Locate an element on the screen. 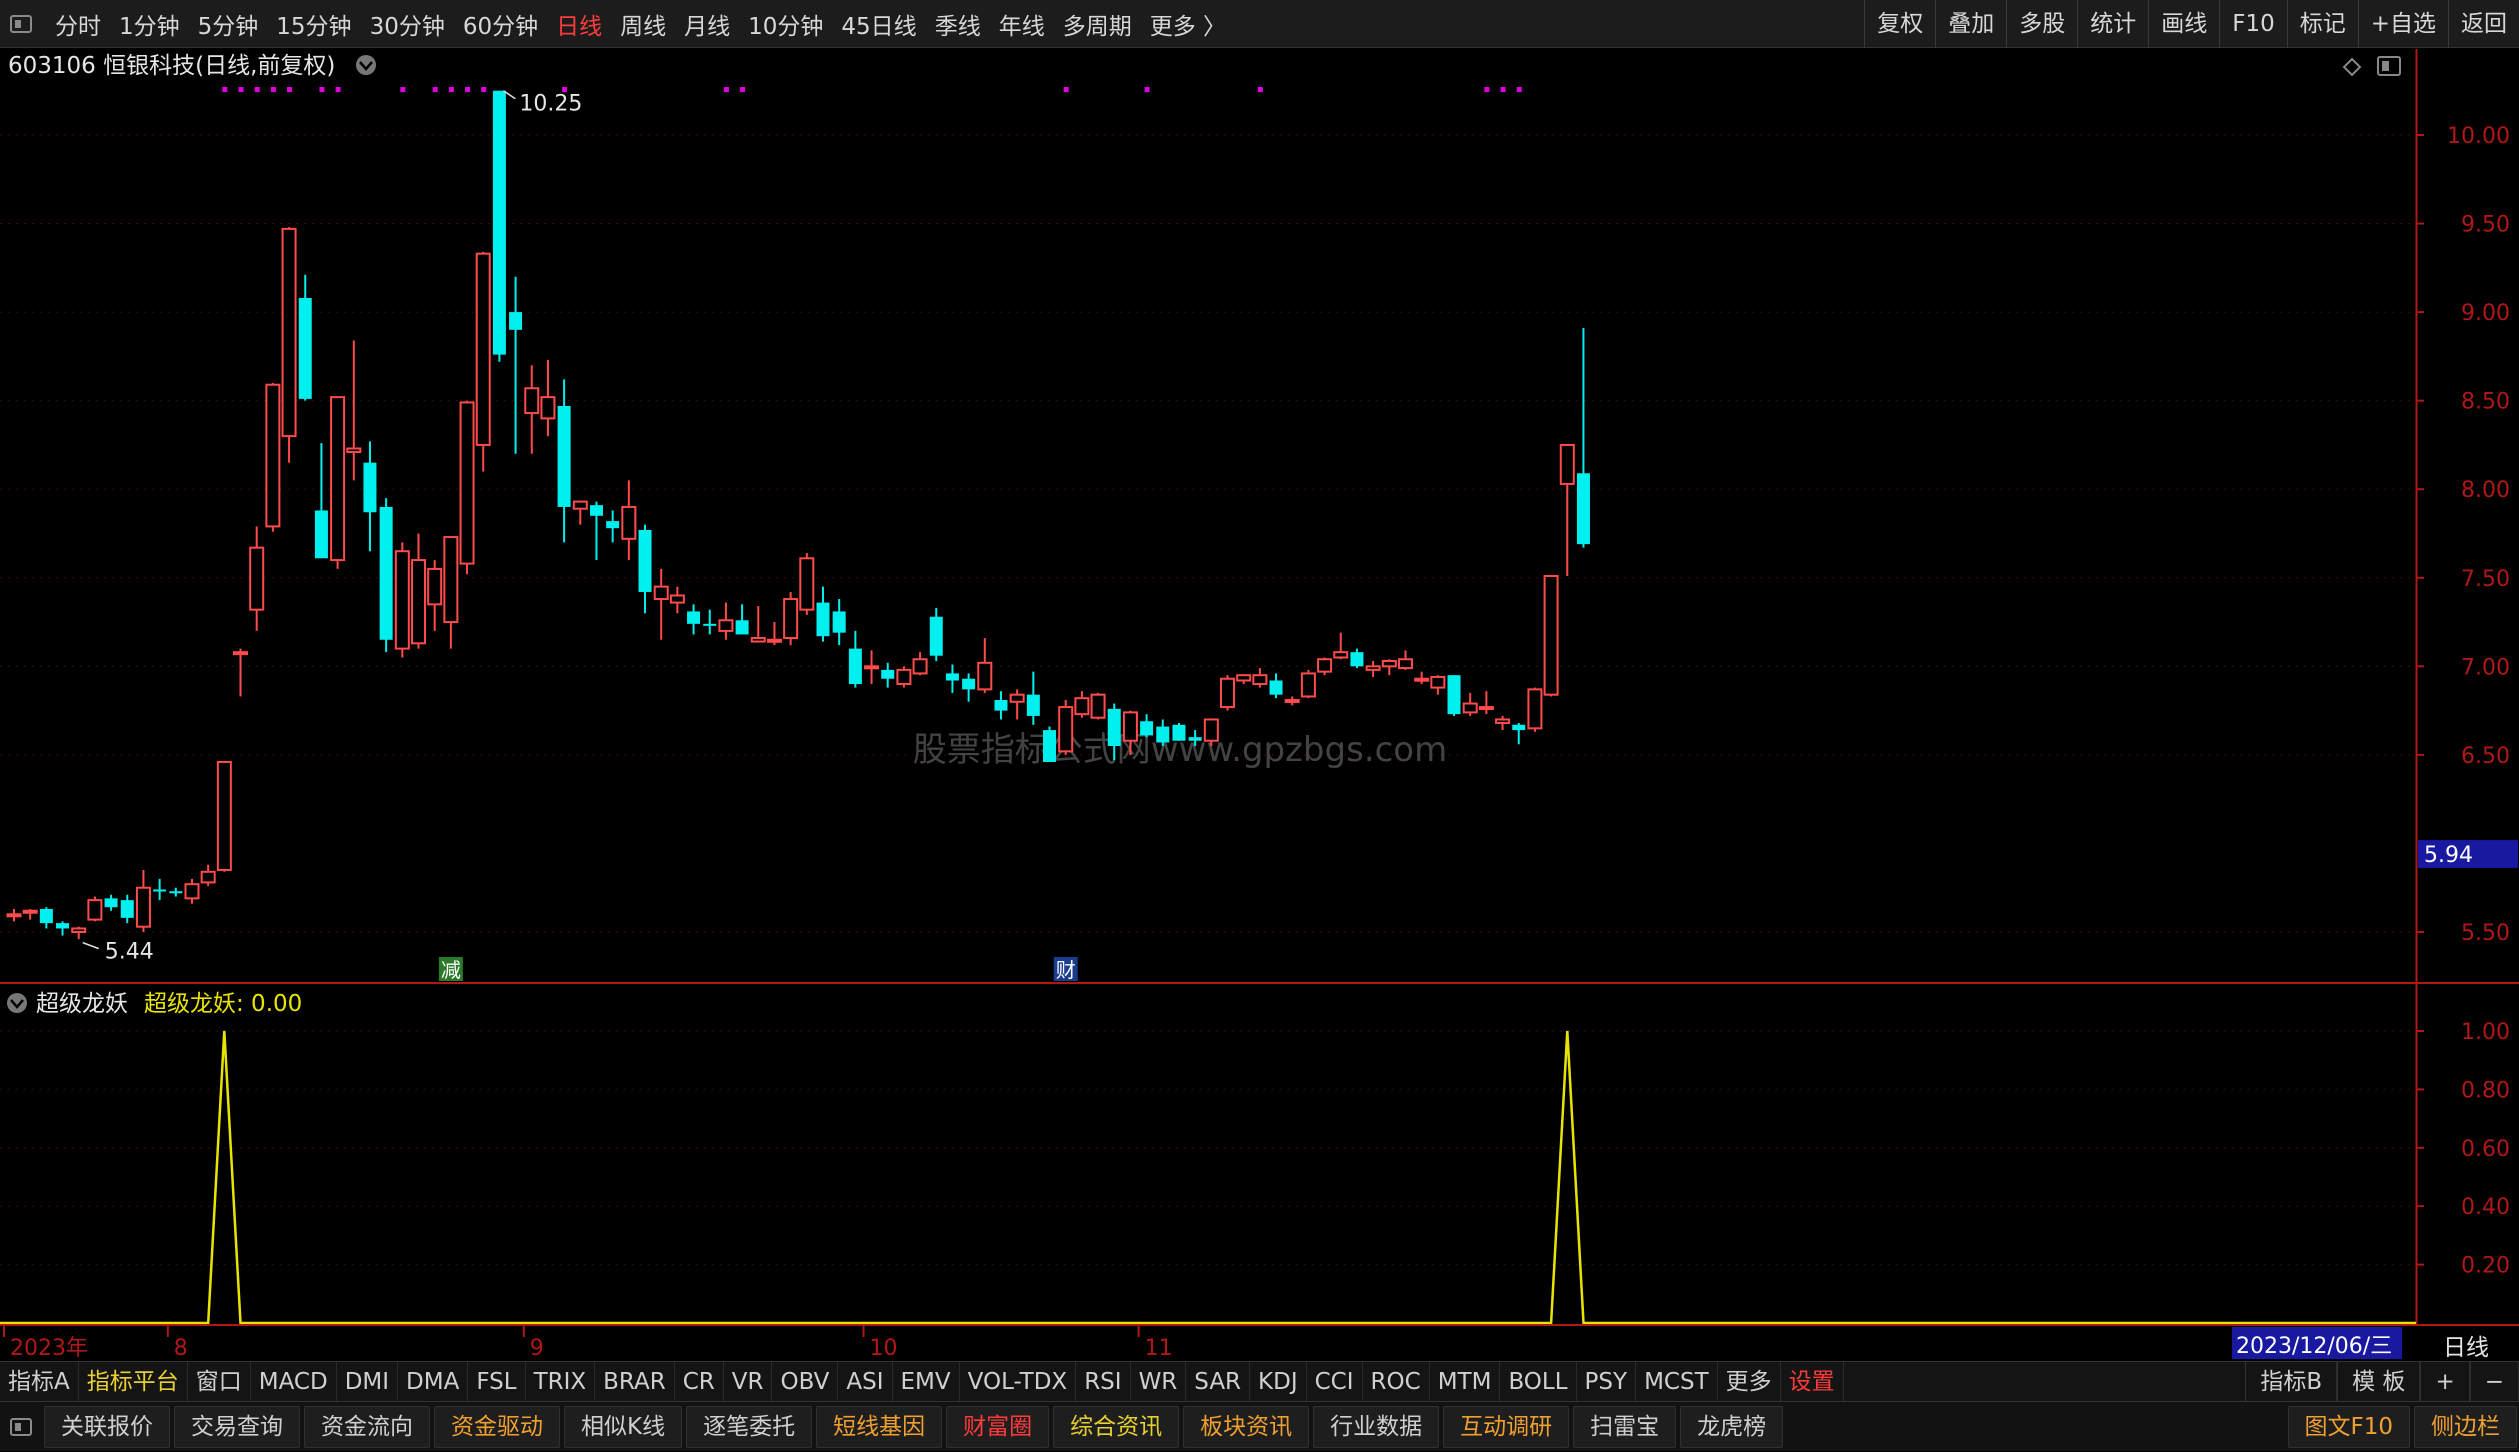 Image resolution: width=2519 pixels, height=1452 pixels. period-tab: 1分钟 is located at coordinates (149, 24).